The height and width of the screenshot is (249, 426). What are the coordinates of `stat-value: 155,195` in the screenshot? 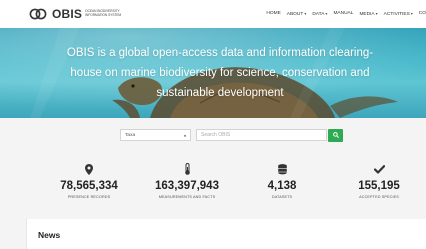 It's located at (379, 186).